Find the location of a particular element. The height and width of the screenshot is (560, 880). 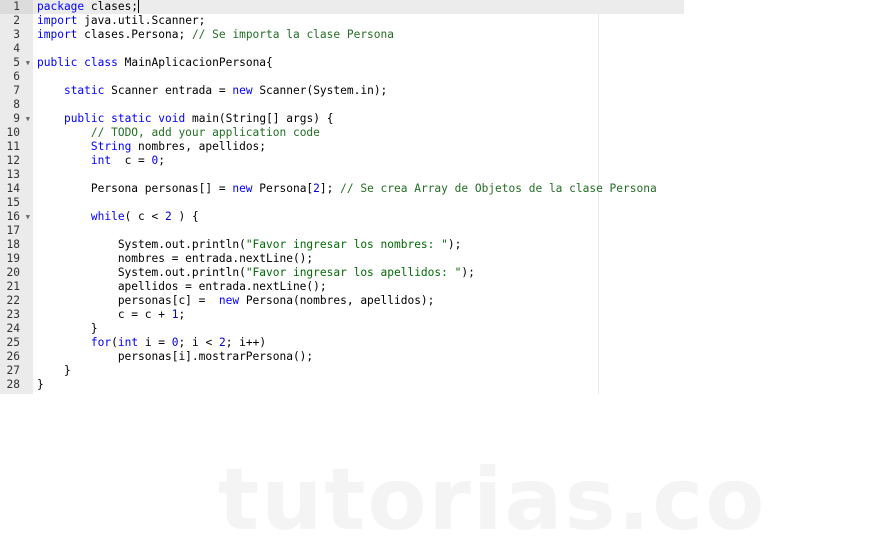

code-line: public class MainAplicacionPersona{ is located at coordinates (358, 63).